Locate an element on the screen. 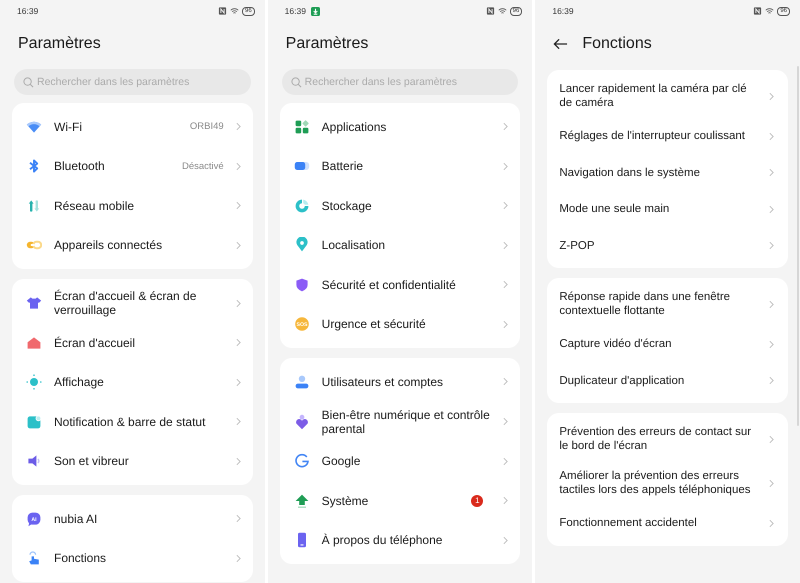  settings-item: Stockage is located at coordinates (400, 206).